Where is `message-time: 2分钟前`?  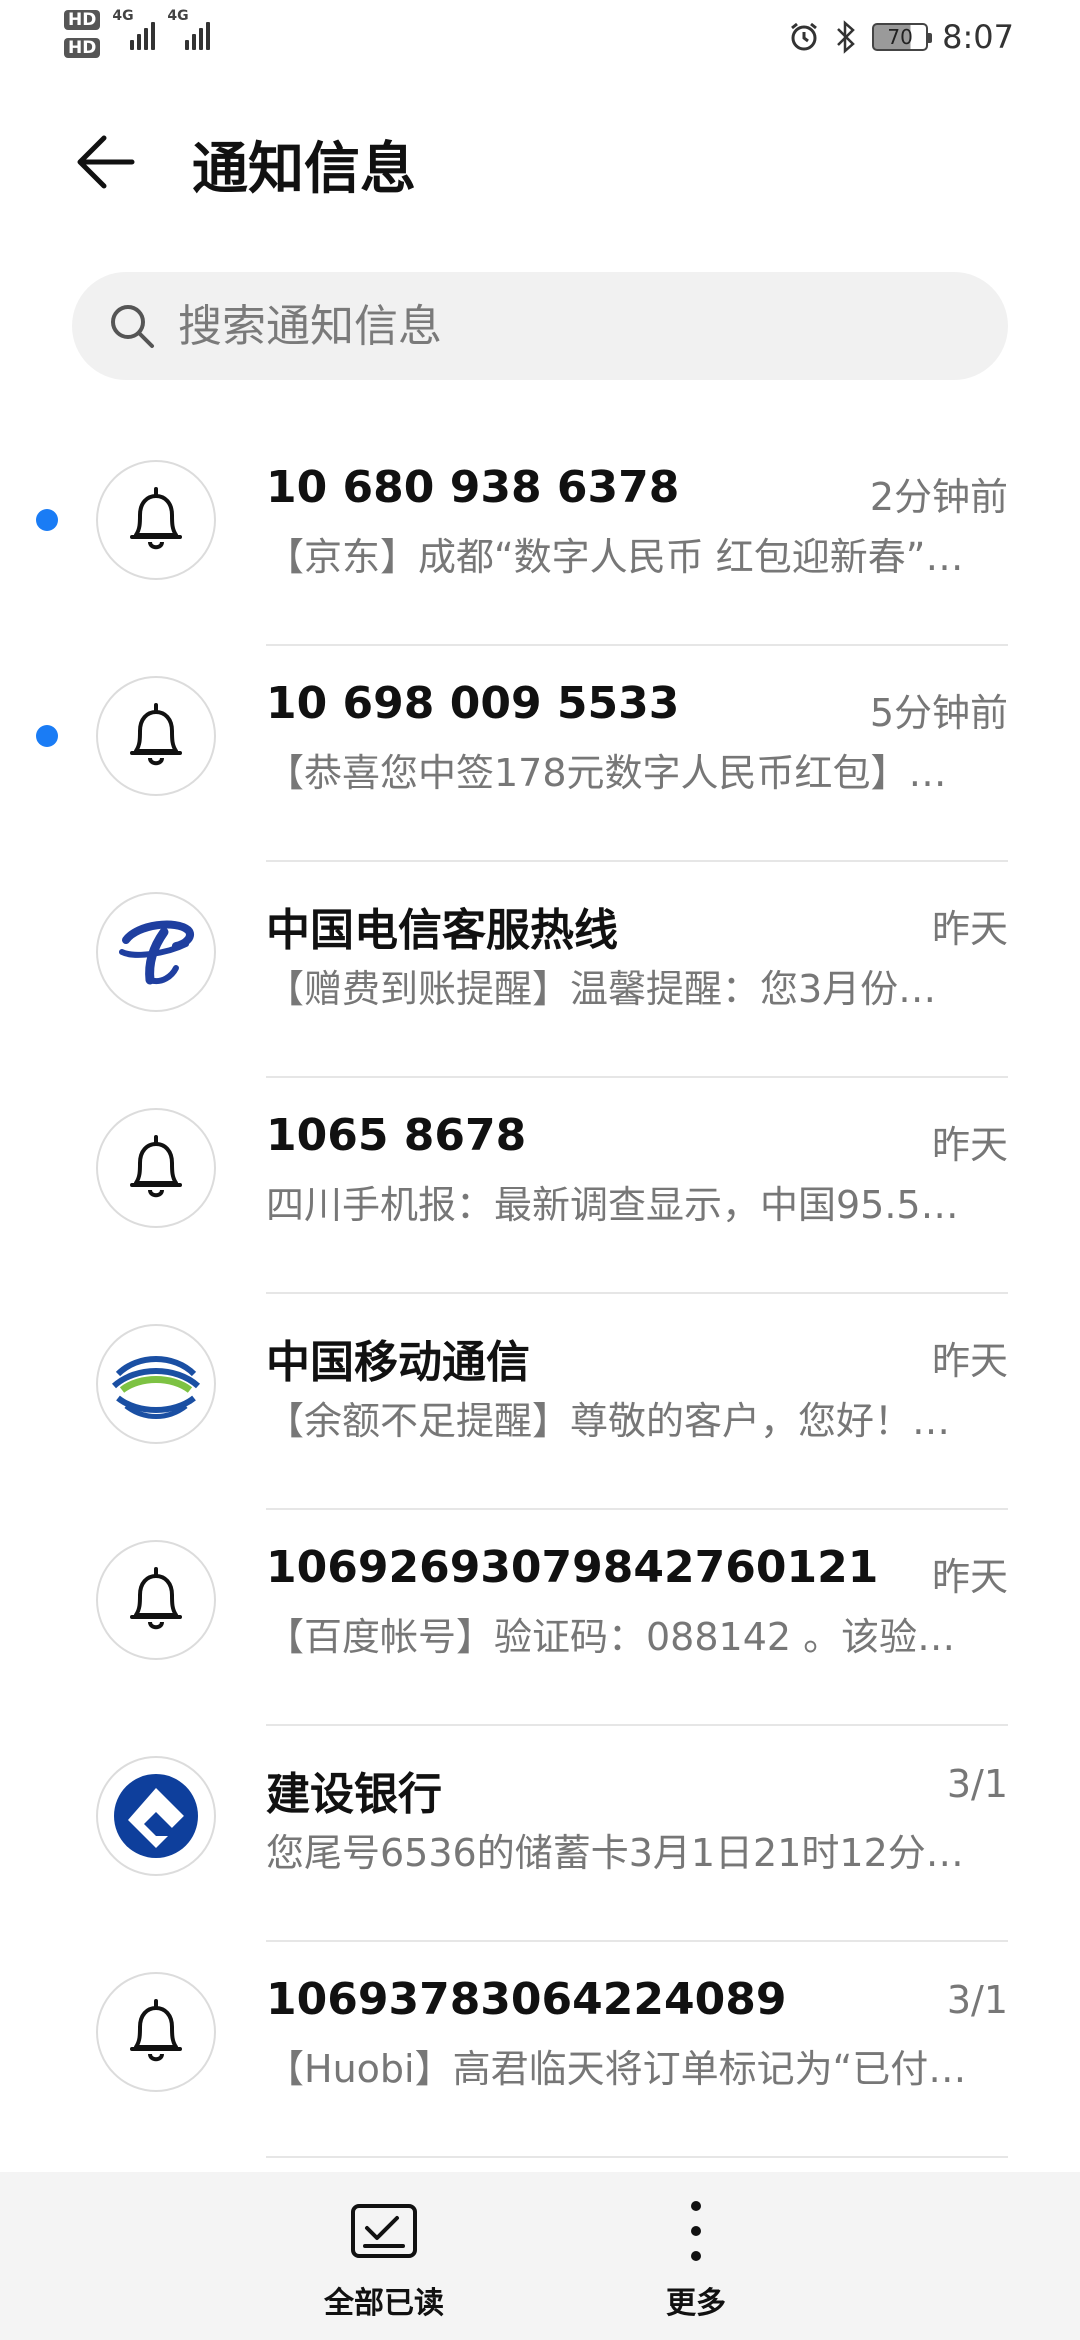
message-time: 2分钟前 is located at coordinates (938, 497).